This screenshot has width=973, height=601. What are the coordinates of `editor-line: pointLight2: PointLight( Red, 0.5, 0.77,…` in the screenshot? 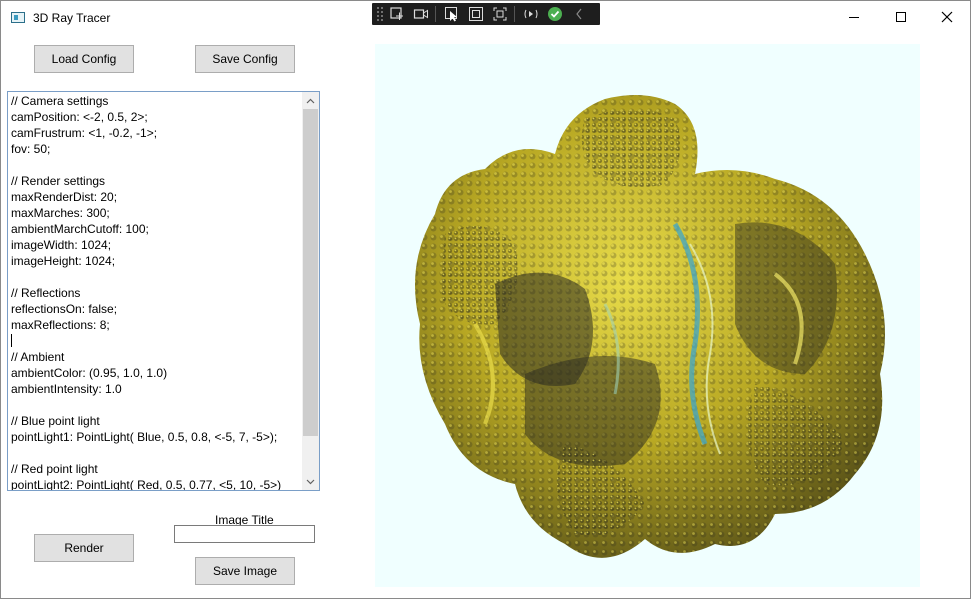 It's located at (146, 484).